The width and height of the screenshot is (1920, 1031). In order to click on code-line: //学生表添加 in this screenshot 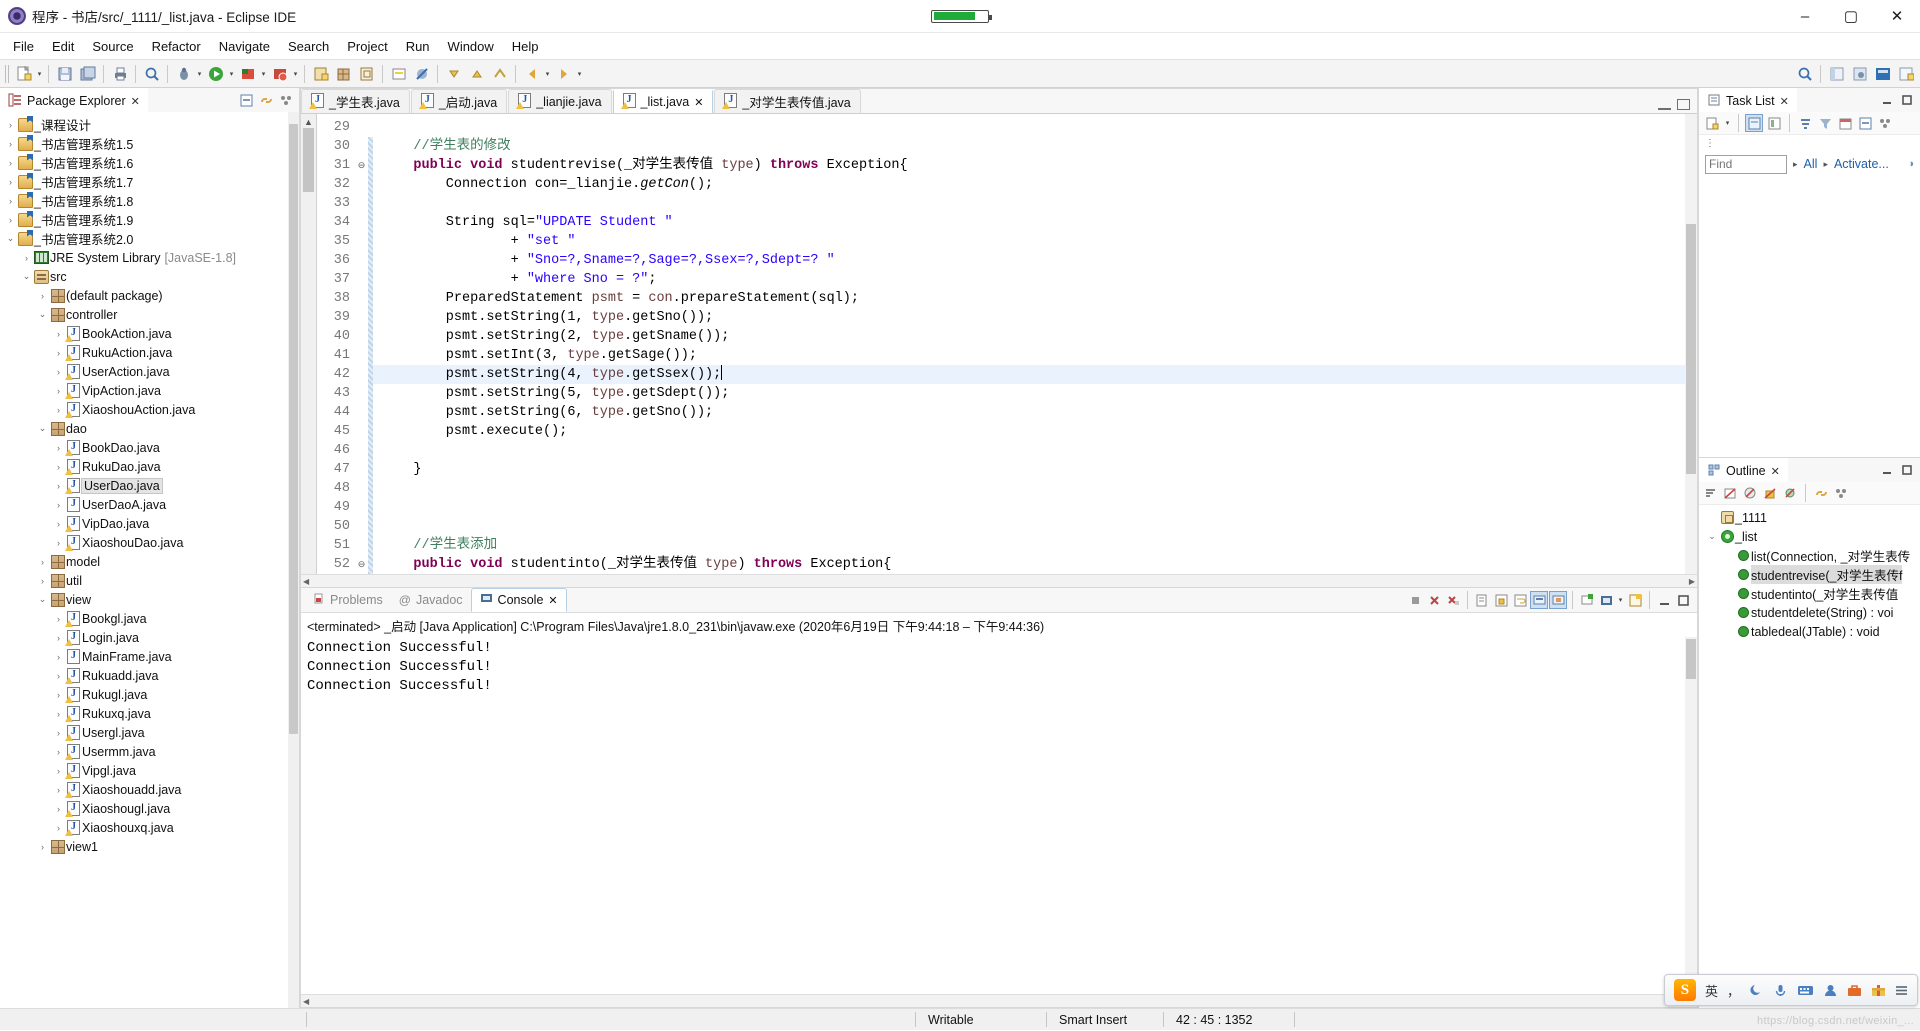, I will do `click(1035, 545)`.